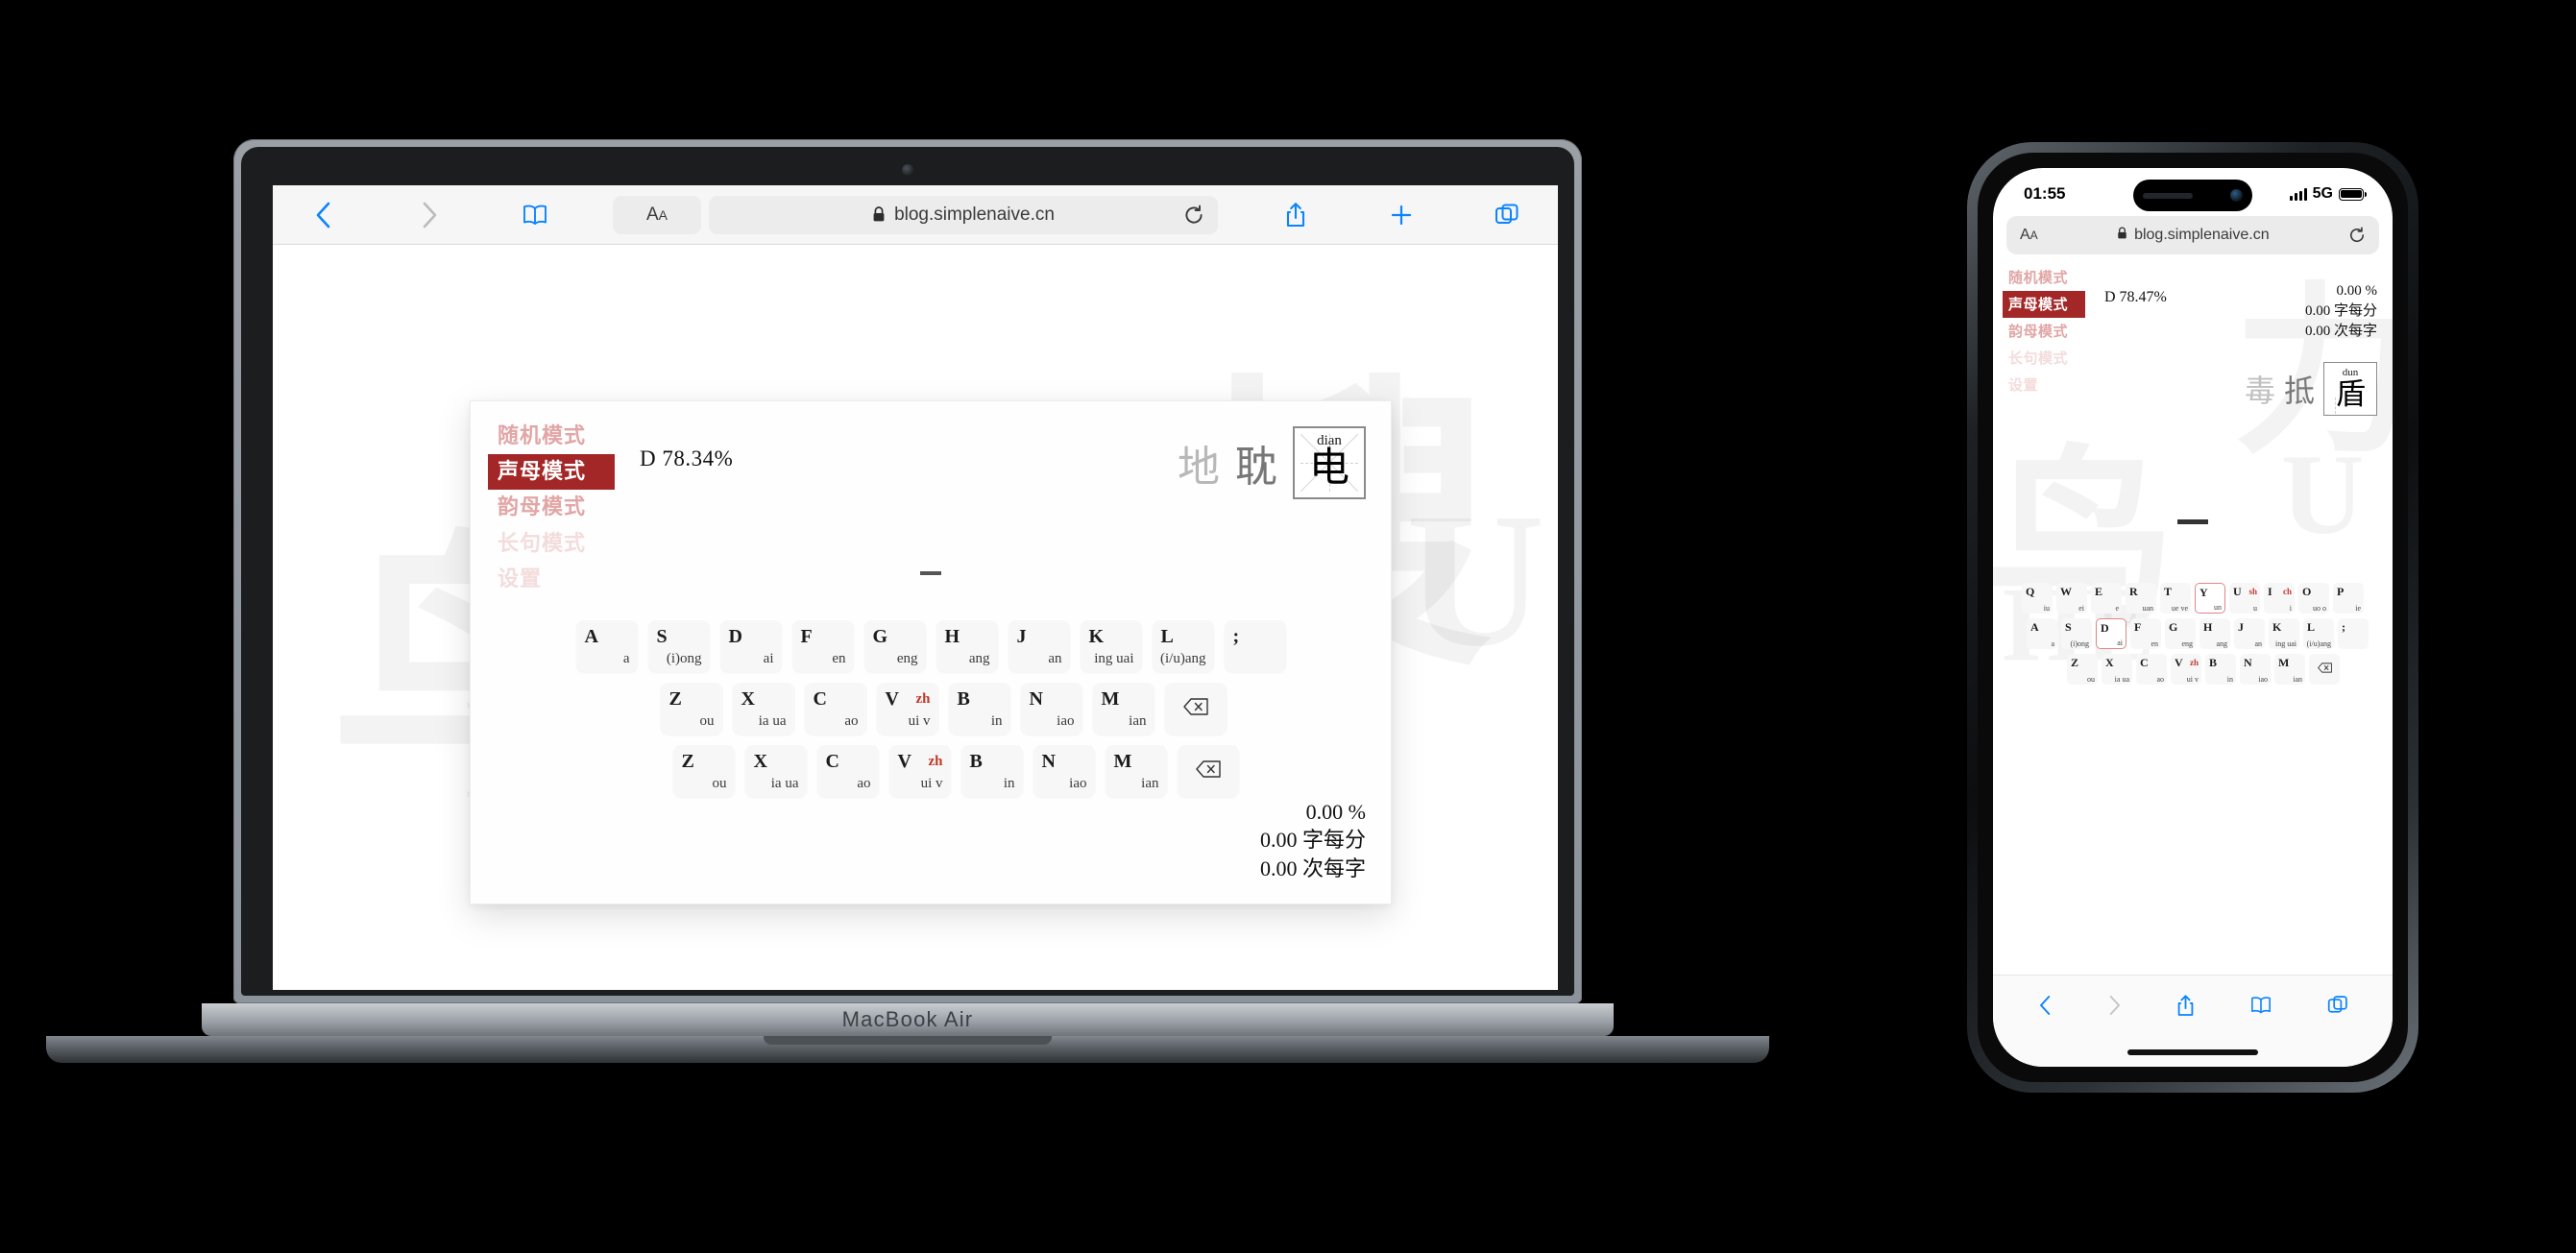 Image resolution: width=2576 pixels, height=1253 pixels. I want to click on key-letter: C, so click(820, 699).